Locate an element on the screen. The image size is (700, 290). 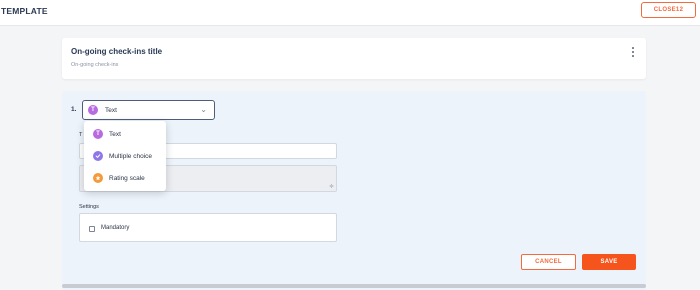
checkin-title: On-going check-ins title is located at coordinates (117, 51).